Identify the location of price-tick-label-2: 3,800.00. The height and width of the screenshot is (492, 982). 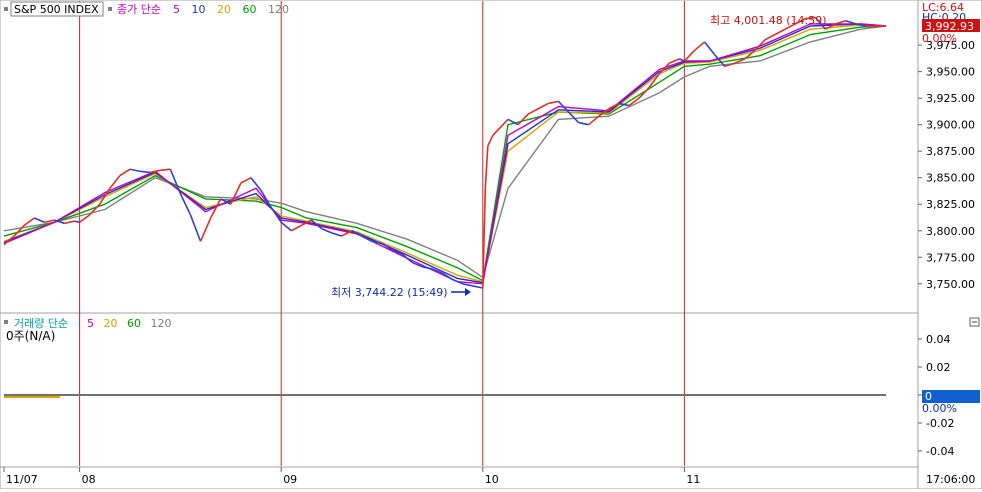
(950, 231).